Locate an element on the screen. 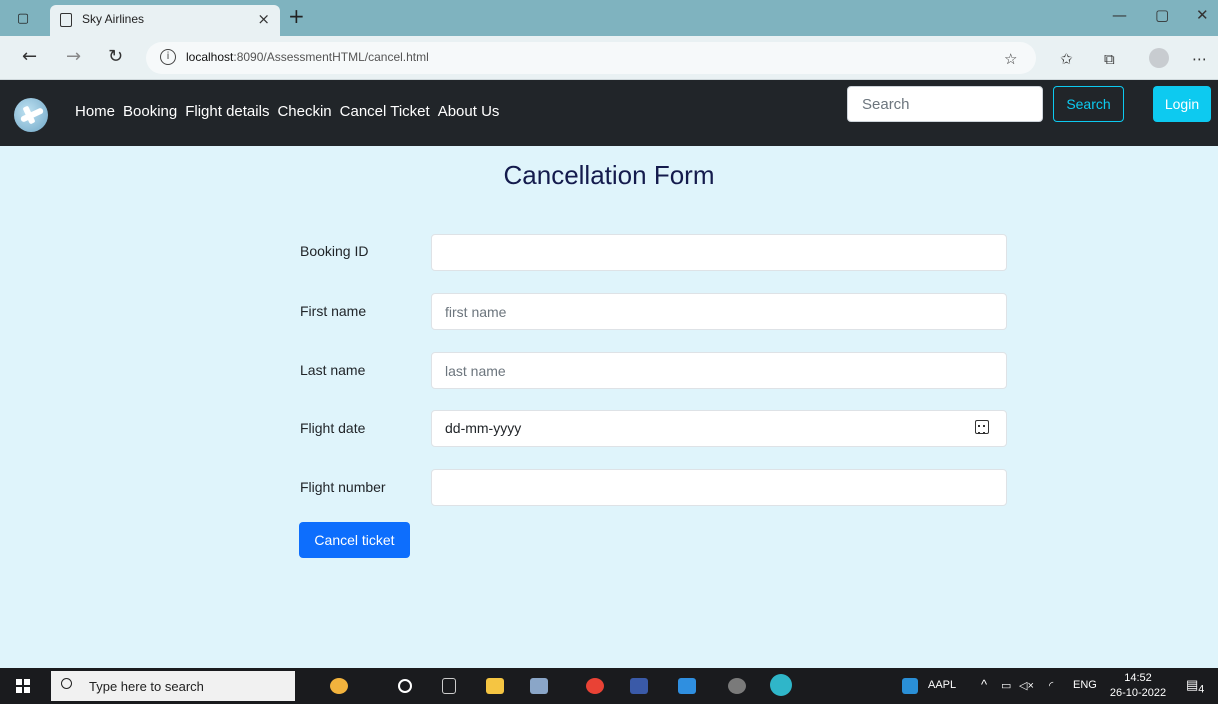  show-hidden-icons-icon: ^ is located at coordinates (984, 684).